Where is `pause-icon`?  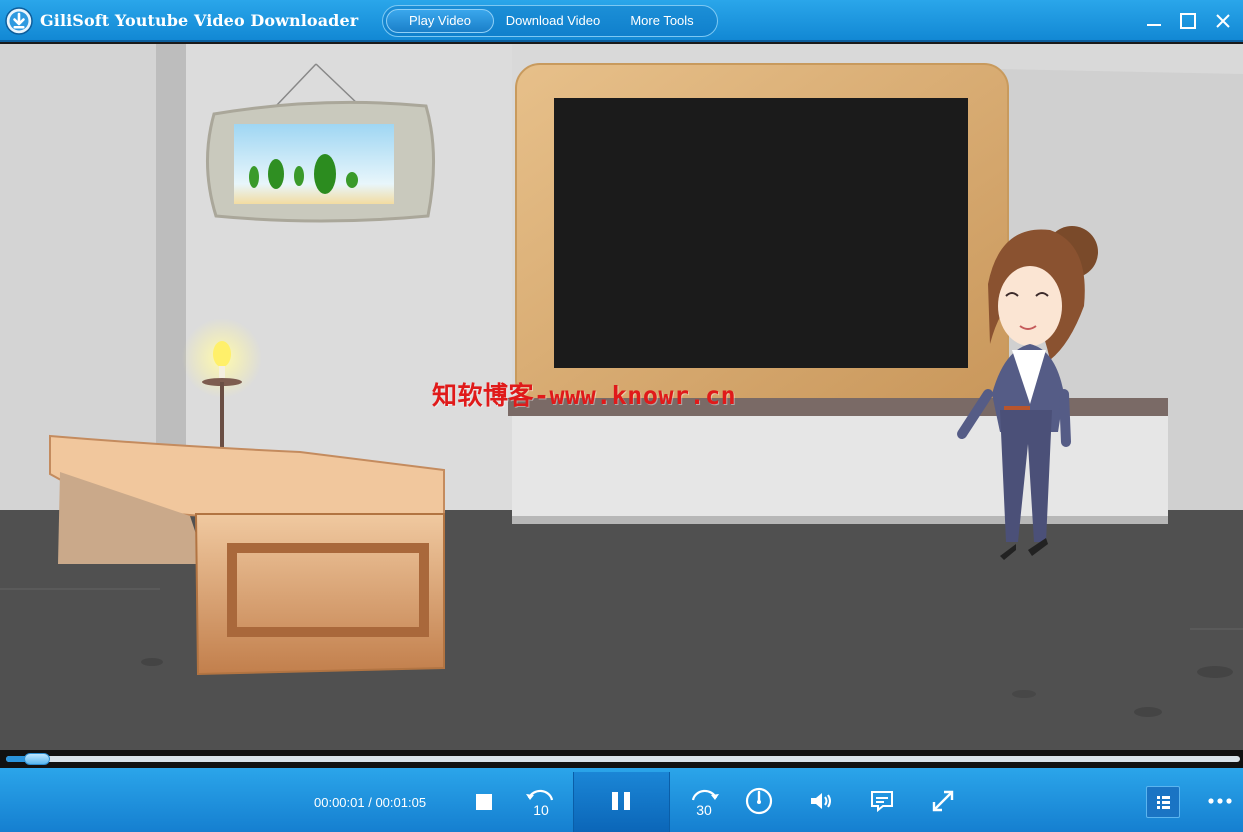
pause-icon is located at coordinates (621, 801).